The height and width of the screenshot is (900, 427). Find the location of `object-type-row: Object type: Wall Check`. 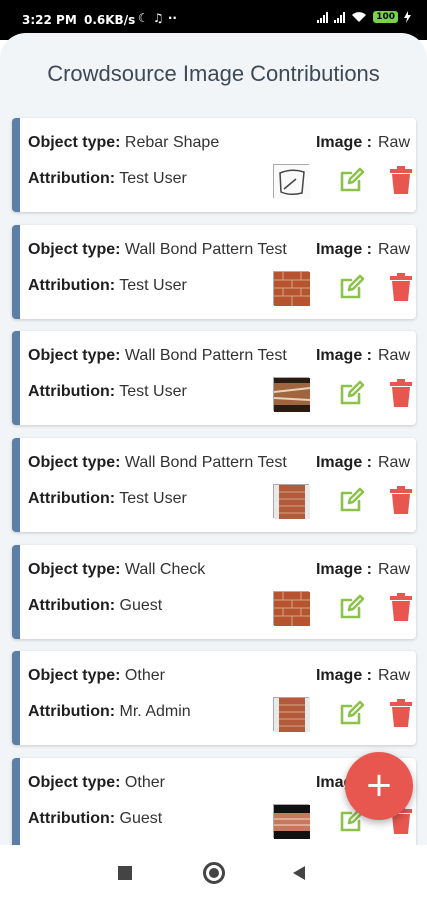

object-type-row: Object type: Wall Check is located at coordinates (116, 570).